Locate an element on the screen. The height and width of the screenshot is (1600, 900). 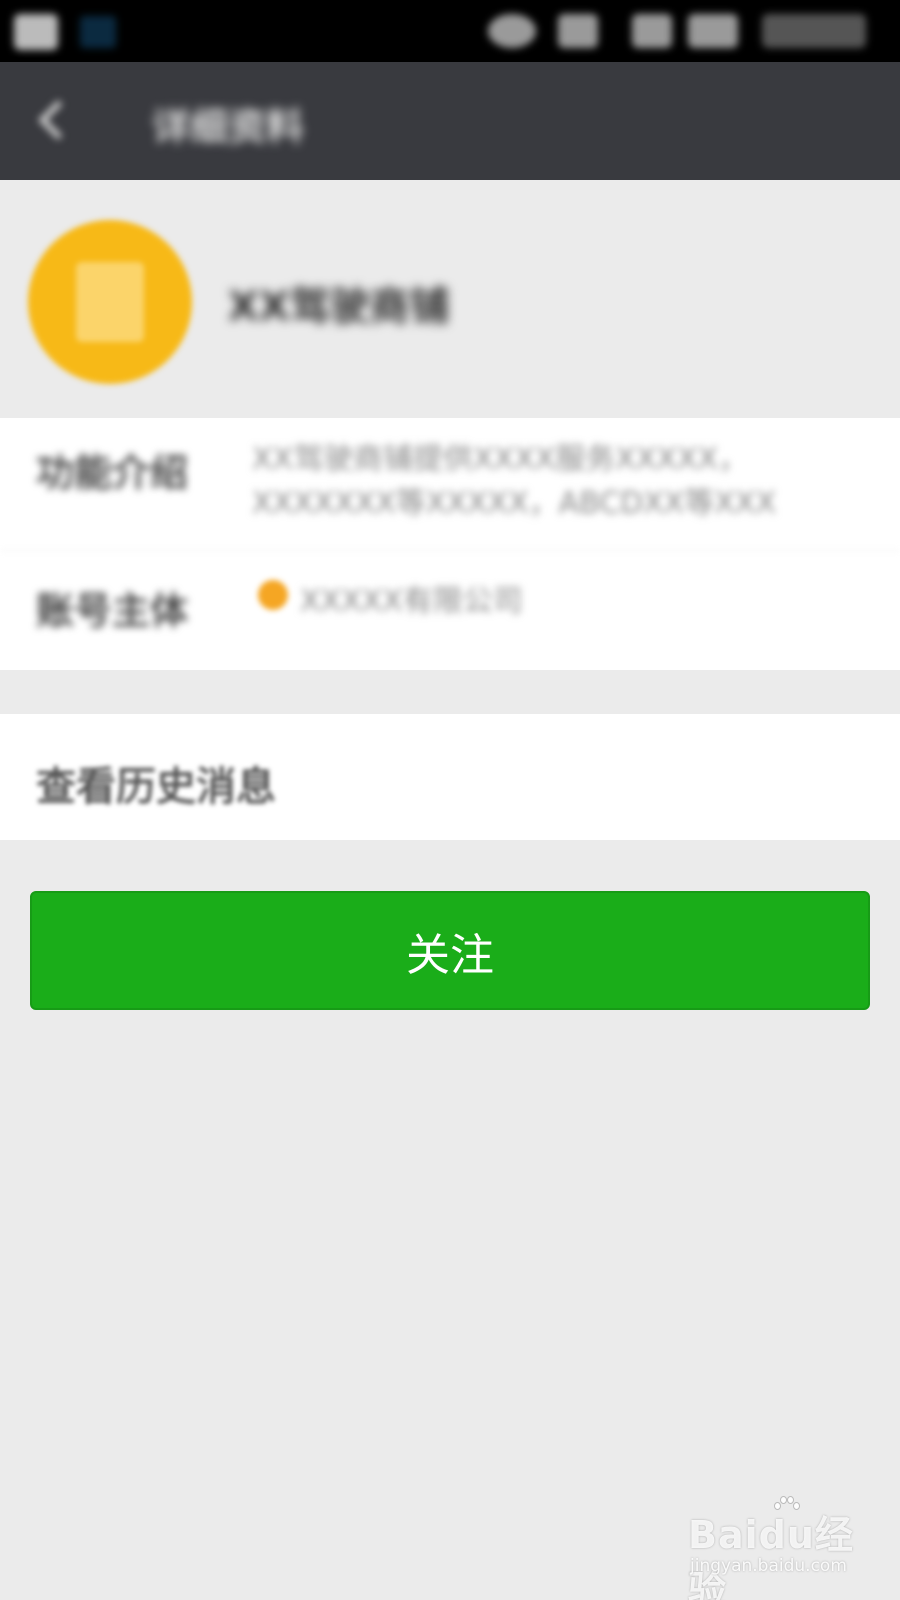
entity-label: 账号主体 is located at coordinates (112, 611).